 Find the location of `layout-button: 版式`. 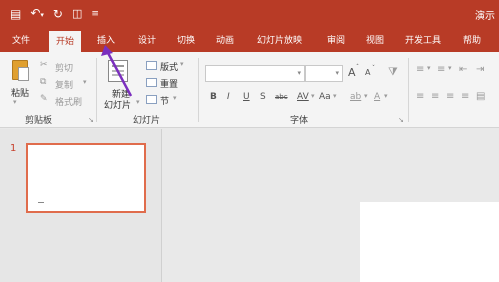

layout-button: 版式 is located at coordinates (169, 66).